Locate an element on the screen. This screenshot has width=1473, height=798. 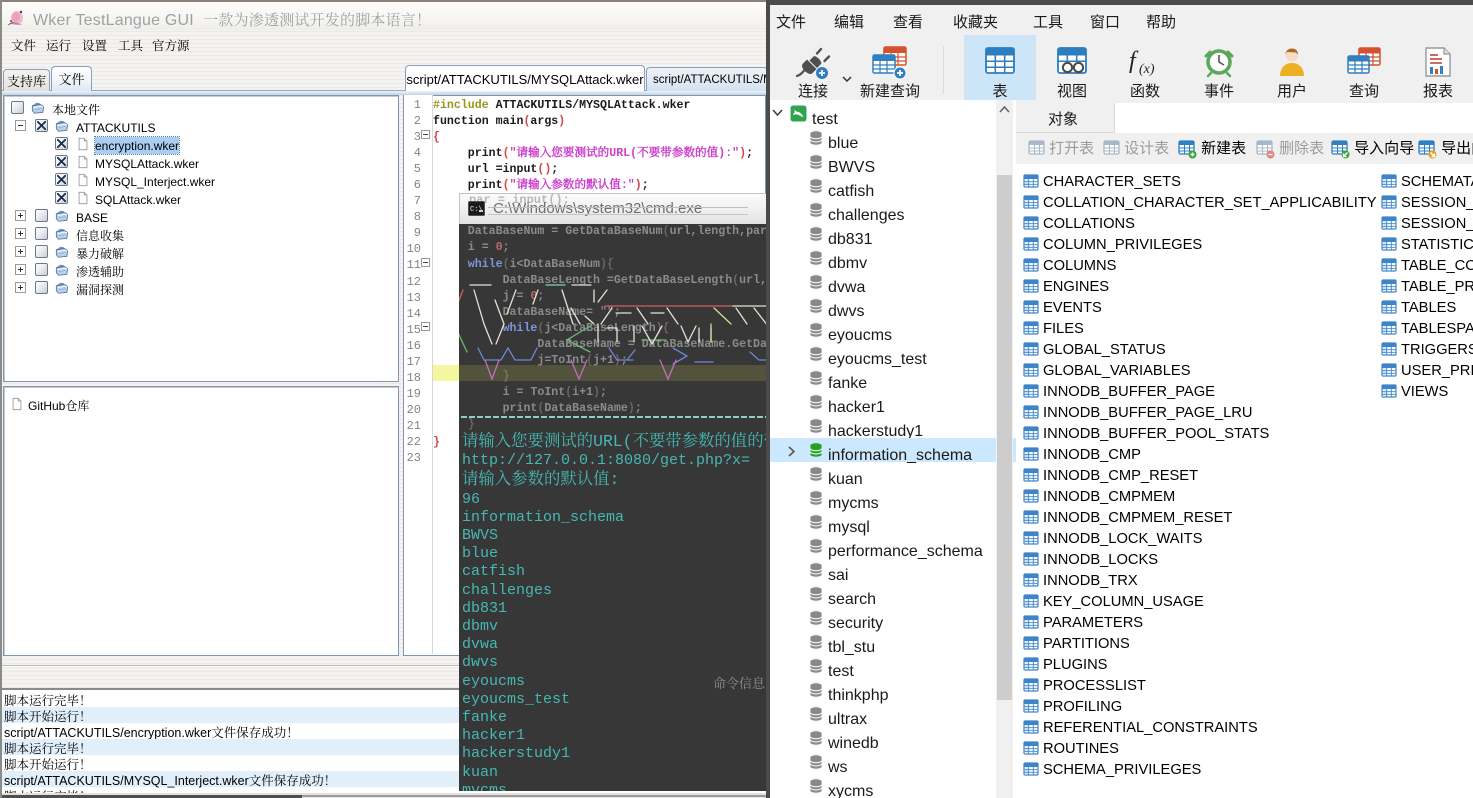
svg-text: f is located at coordinates (1134, 61).